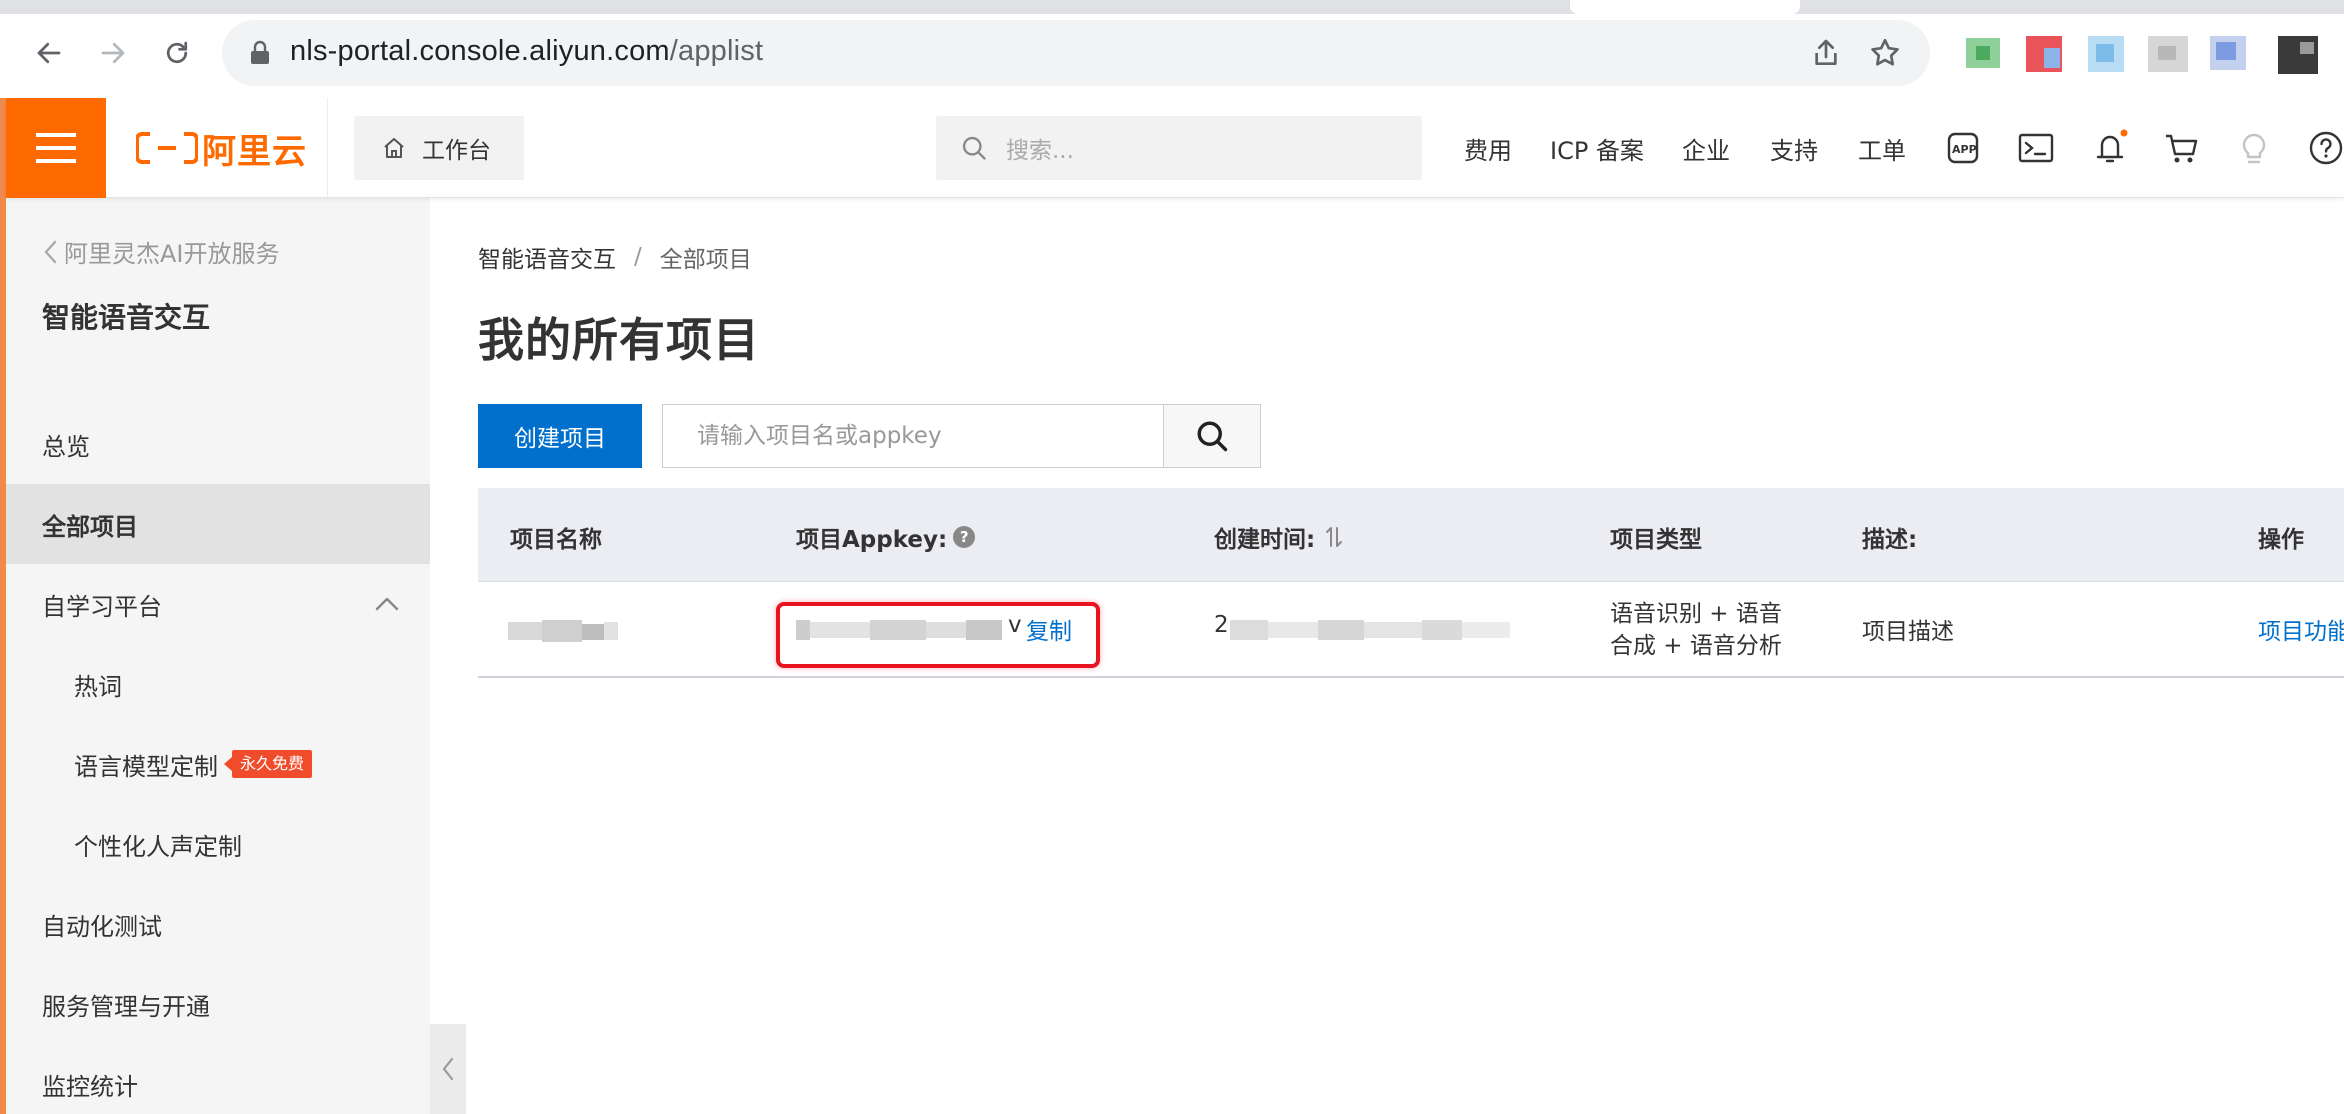  What do you see at coordinates (1890, 540) in the screenshot?
I see `column-header-label: 描述:` at bounding box center [1890, 540].